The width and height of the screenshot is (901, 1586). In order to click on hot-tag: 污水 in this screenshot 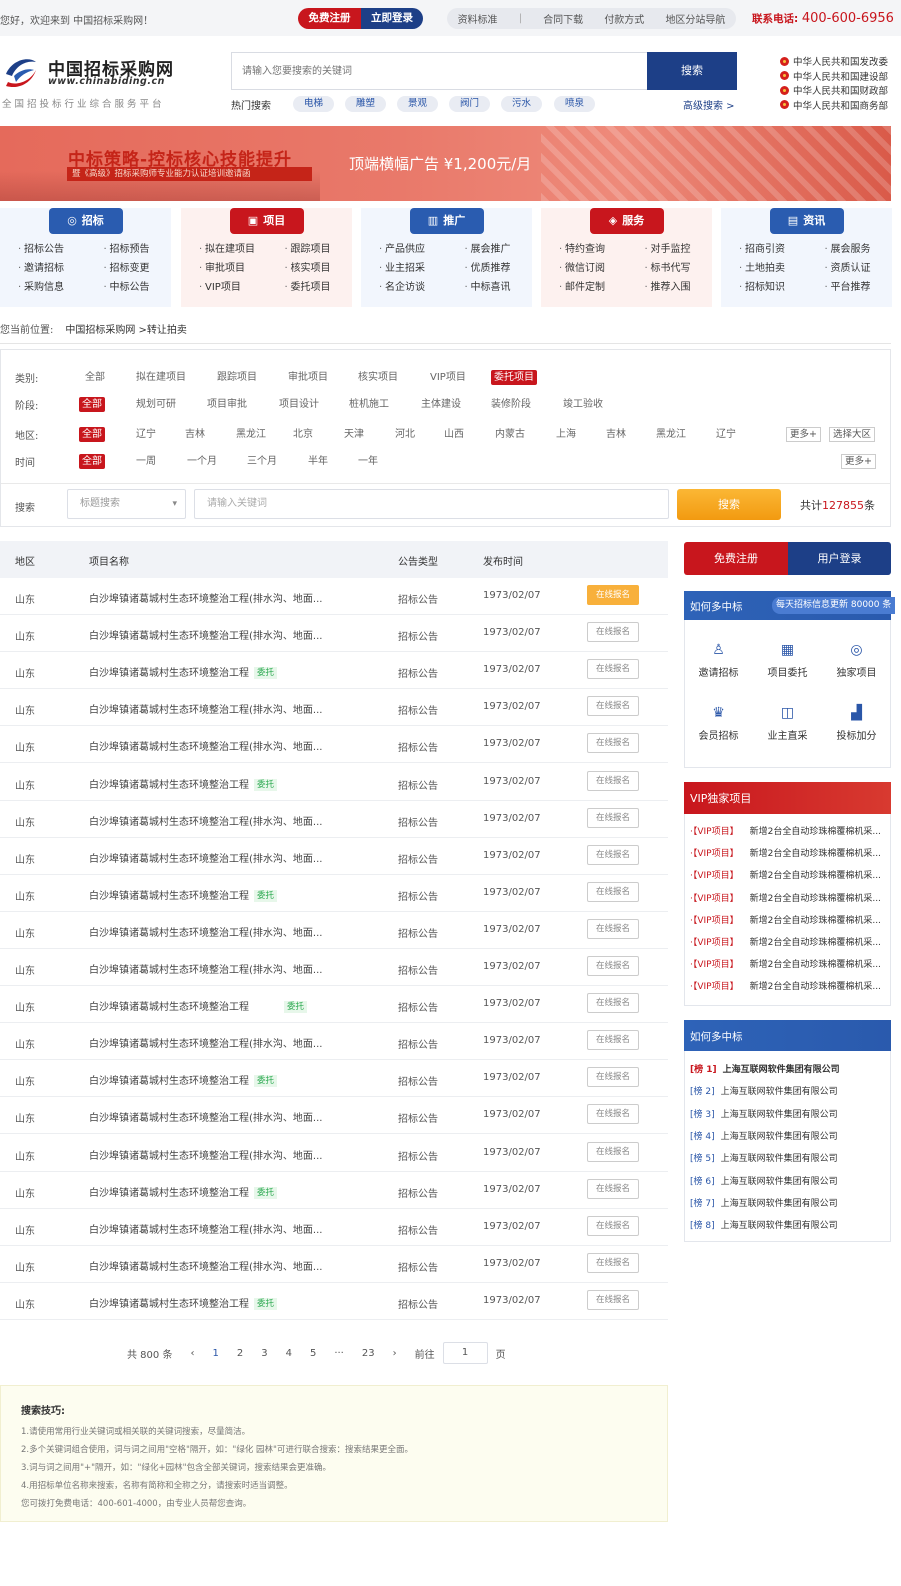, I will do `click(522, 104)`.